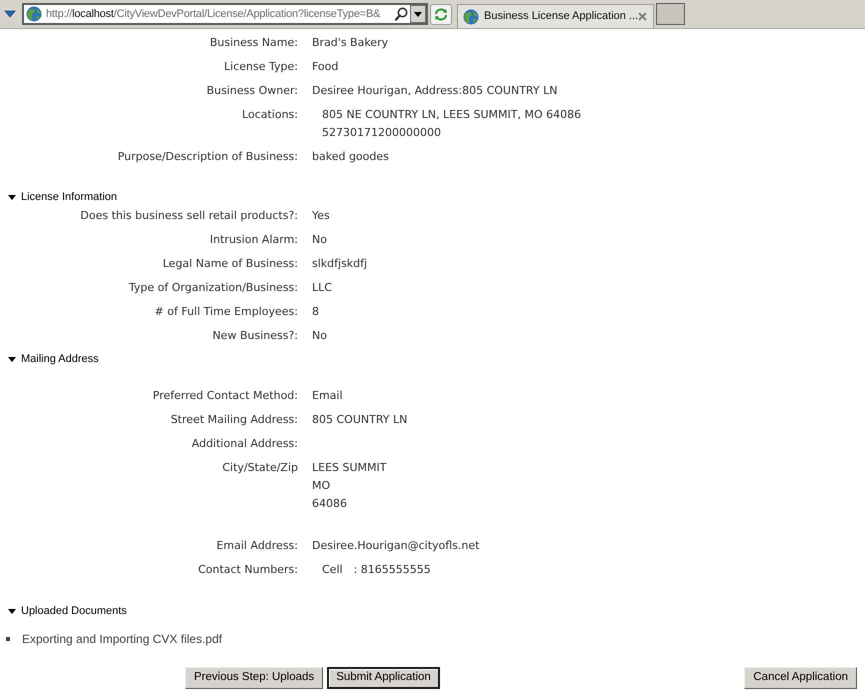 The image size is (865, 690). What do you see at coordinates (226, 311) in the screenshot?
I see `field-label: # of Full Time Employees:` at bounding box center [226, 311].